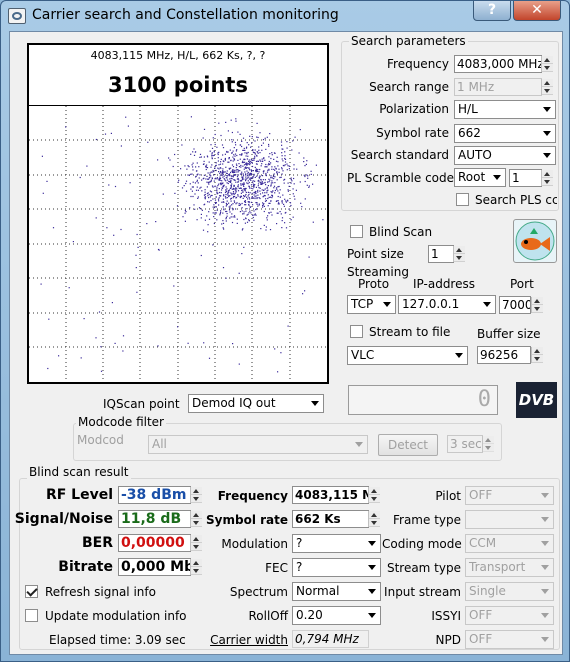 The width and height of the screenshot is (570, 662). Describe the element at coordinates (330, 639) in the screenshot. I see `carrier-width-value: 0,794 MHz` at that location.